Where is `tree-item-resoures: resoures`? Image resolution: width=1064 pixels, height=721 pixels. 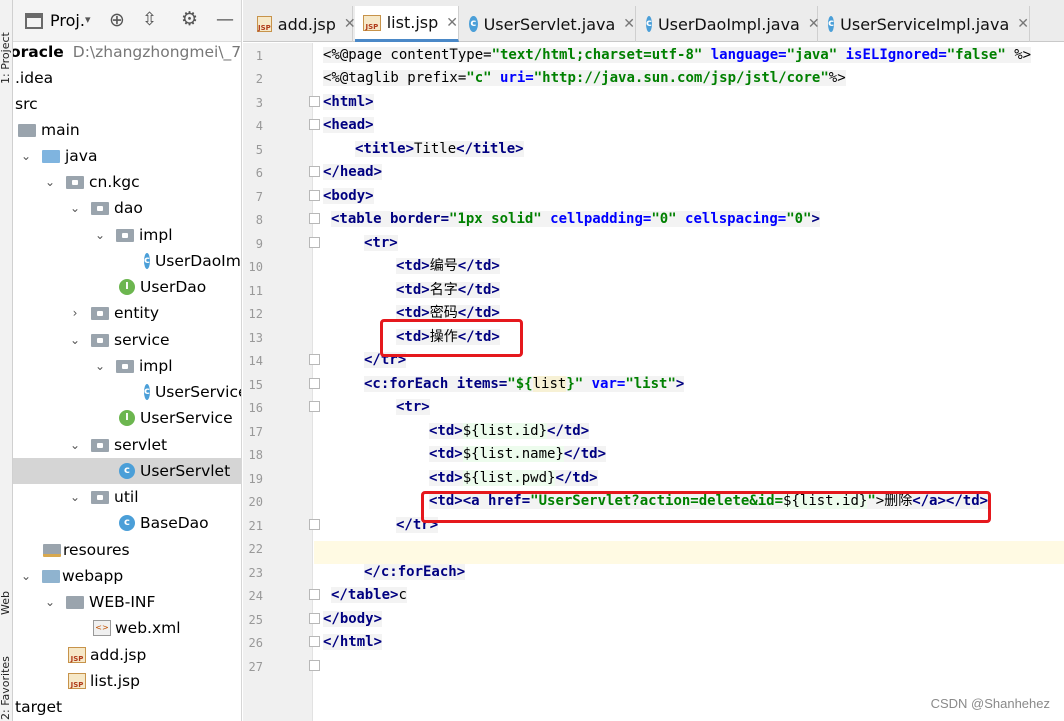 tree-item-resoures: resoures is located at coordinates (127, 550).